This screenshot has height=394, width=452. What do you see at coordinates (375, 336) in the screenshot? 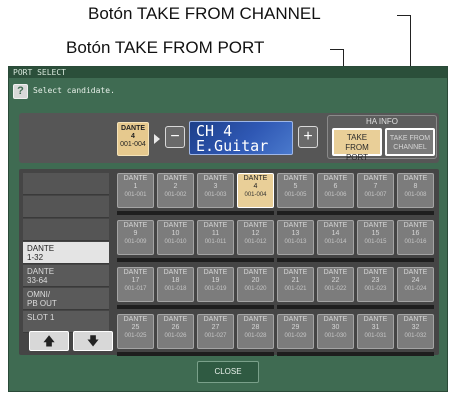
I see `port-id: 001-031` at bounding box center [375, 336].